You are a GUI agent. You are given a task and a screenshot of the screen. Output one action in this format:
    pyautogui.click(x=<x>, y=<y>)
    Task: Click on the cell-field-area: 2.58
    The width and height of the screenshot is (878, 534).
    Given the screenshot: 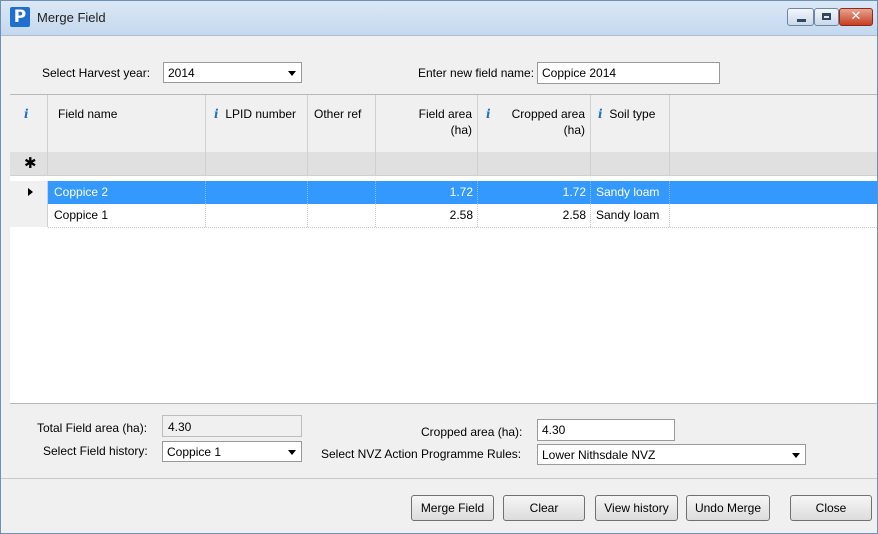 What is the action you would take?
    pyautogui.click(x=427, y=215)
    